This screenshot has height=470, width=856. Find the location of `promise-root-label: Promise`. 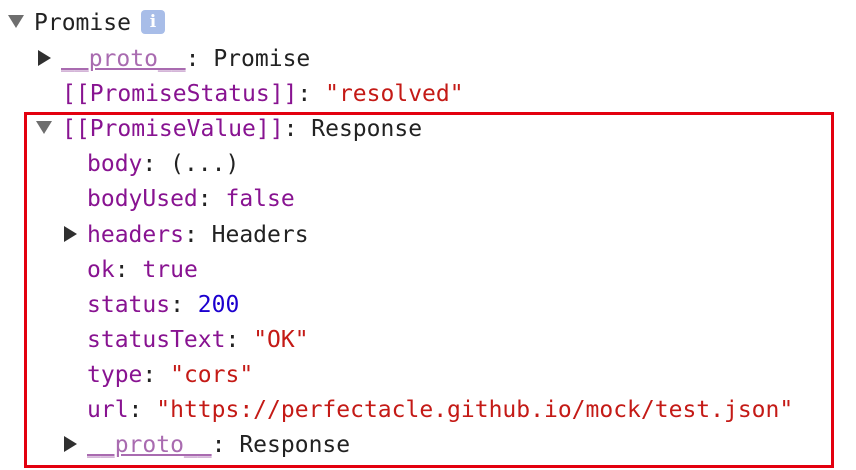

promise-root-label: Promise is located at coordinates (82, 23).